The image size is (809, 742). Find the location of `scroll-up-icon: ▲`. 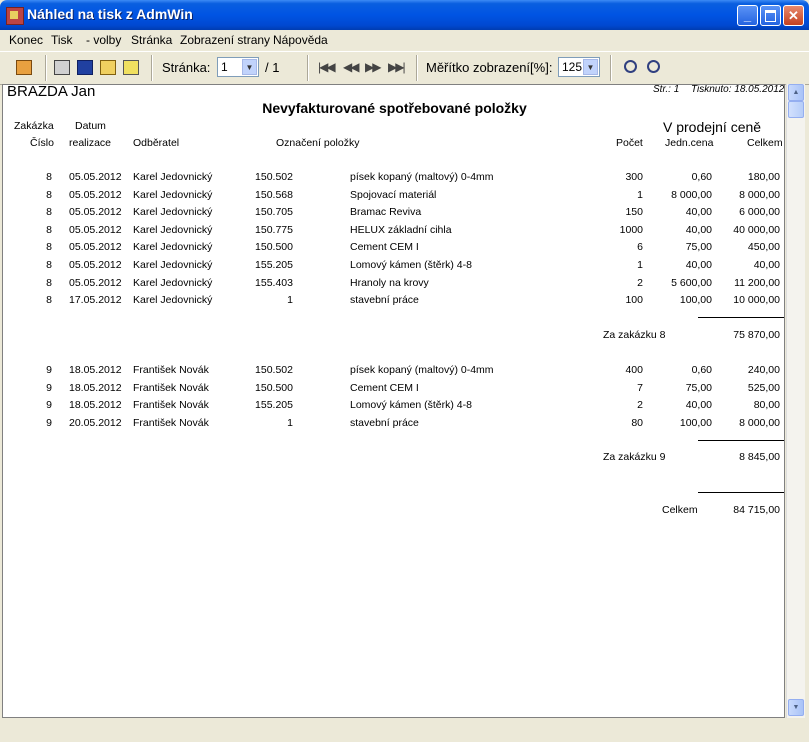

scroll-up-icon: ▲ is located at coordinates (796, 92).